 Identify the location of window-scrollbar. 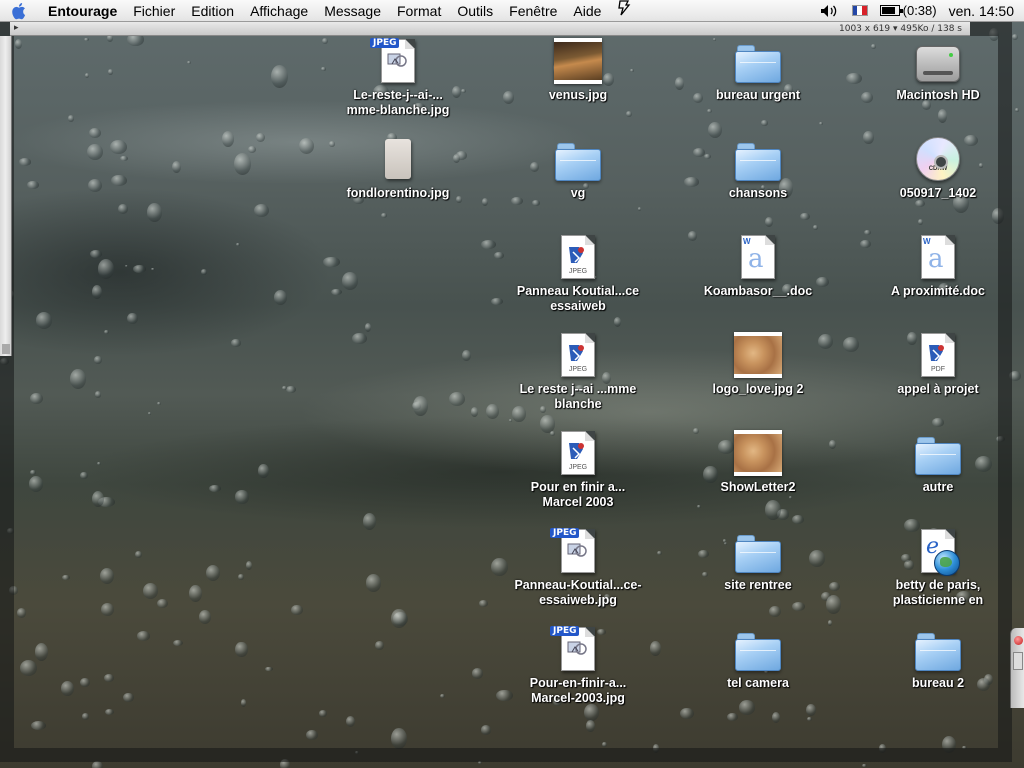
(6, 196).